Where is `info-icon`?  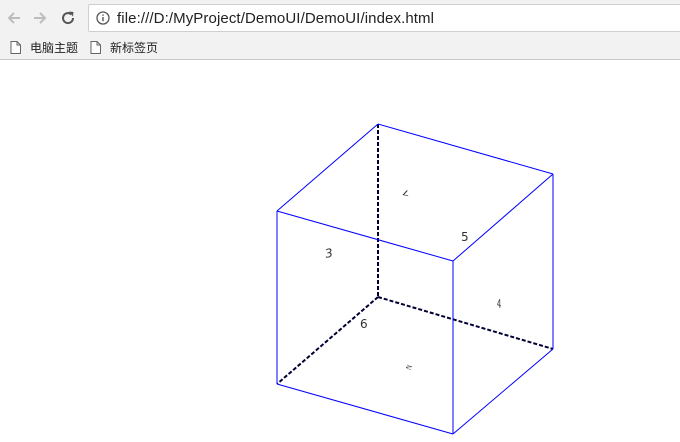 info-icon is located at coordinates (103, 18).